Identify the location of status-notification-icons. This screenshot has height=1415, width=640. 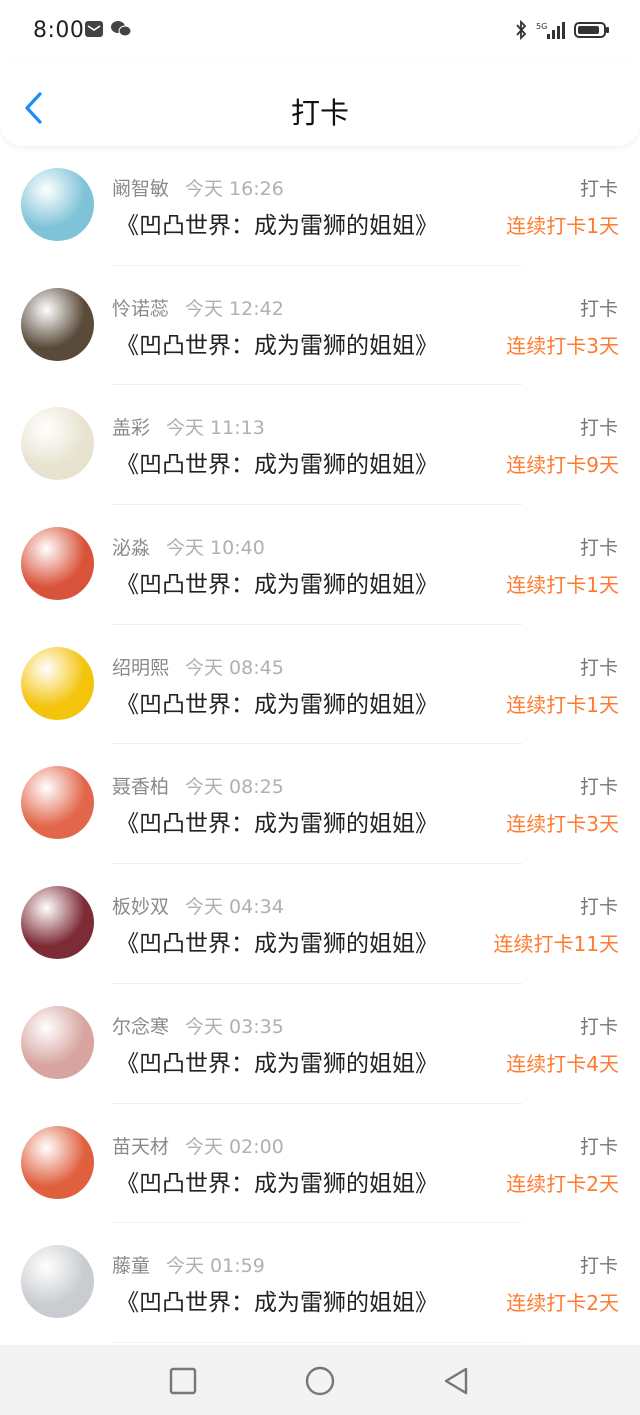
(108, 31).